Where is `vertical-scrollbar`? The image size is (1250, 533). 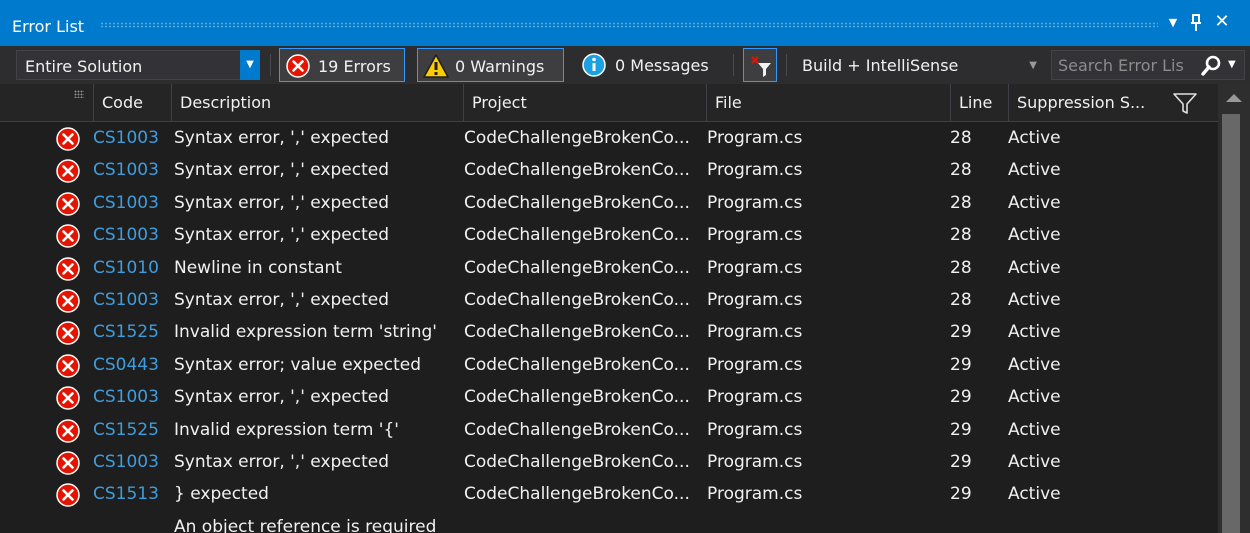 vertical-scrollbar is located at coordinates (1234, 308).